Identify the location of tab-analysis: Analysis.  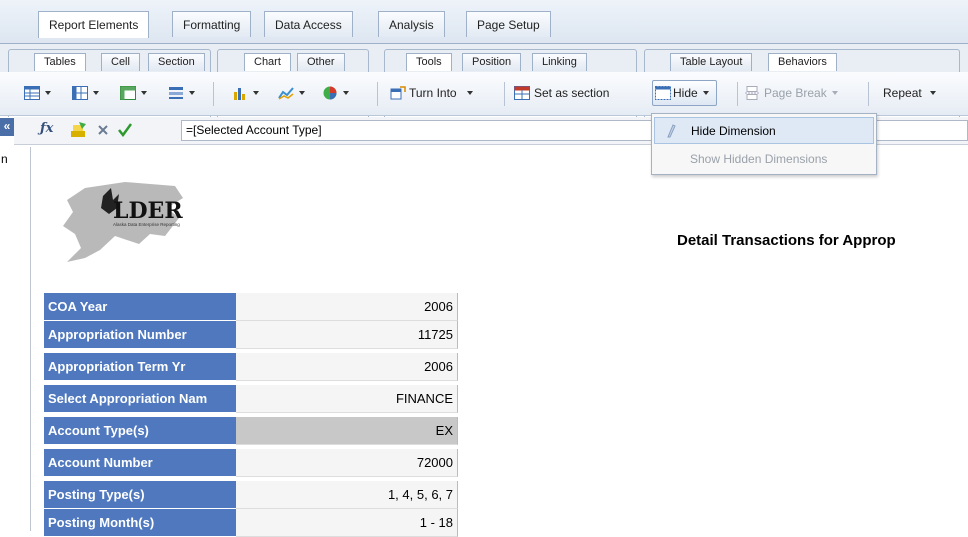
(411, 24).